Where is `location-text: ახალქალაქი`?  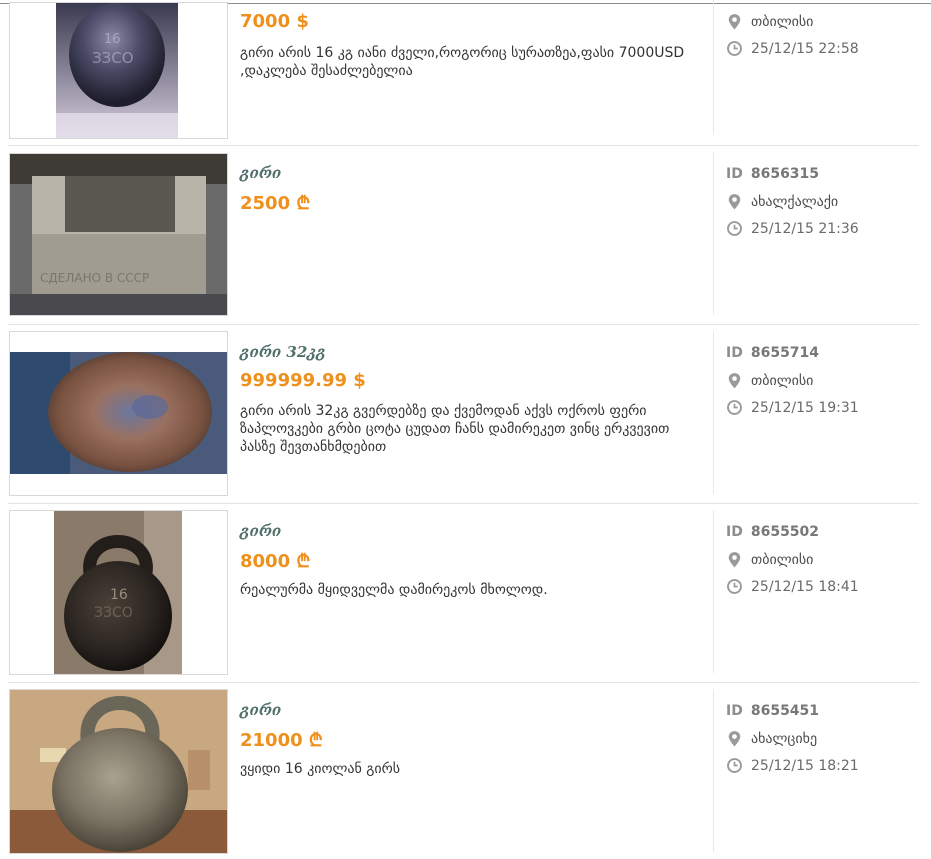
location-text: ახალქალაქი is located at coordinates (795, 201).